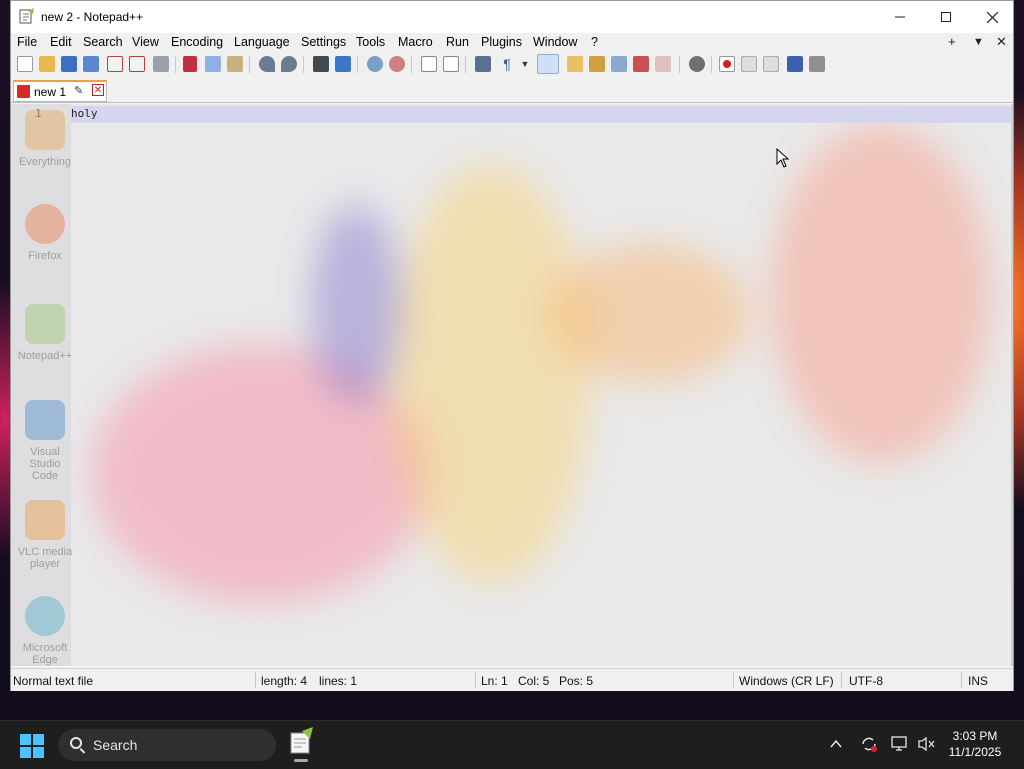  What do you see at coordinates (975, 744) in the screenshot?
I see `system-clock: 3:03 PM 11/1/2025` at bounding box center [975, 744].